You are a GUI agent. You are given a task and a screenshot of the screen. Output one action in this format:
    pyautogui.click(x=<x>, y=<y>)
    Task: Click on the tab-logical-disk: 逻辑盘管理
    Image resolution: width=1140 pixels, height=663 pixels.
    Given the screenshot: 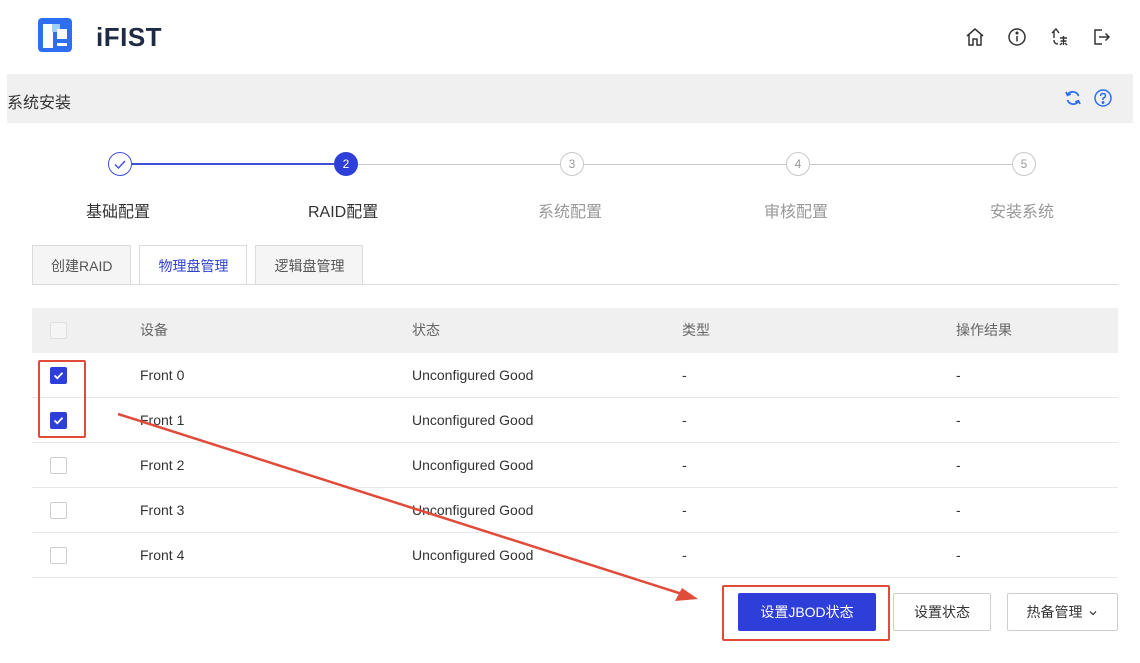 What is the action you would take?
    pyautogui.click(x=309, y=265)
    